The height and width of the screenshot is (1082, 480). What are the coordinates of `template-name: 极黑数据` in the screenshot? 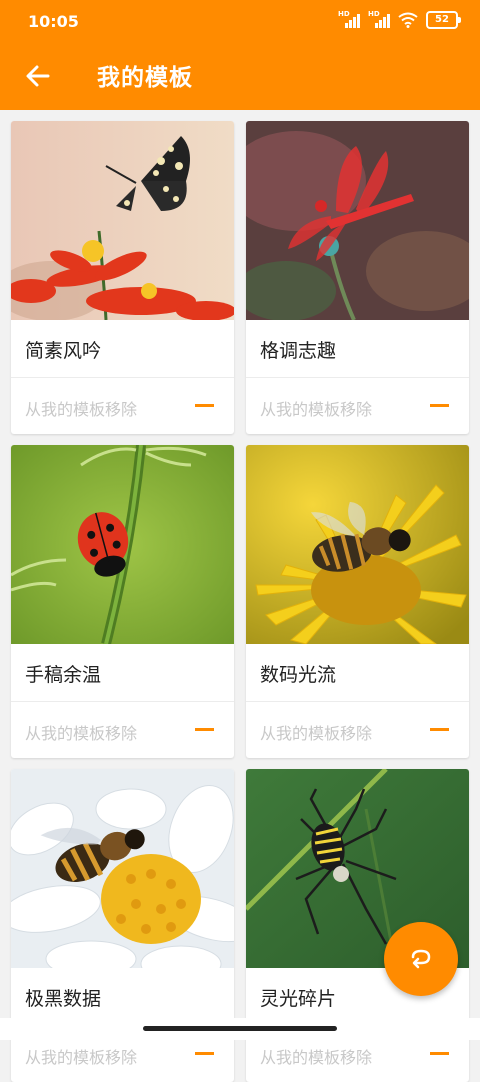 It's located at (63, 999).